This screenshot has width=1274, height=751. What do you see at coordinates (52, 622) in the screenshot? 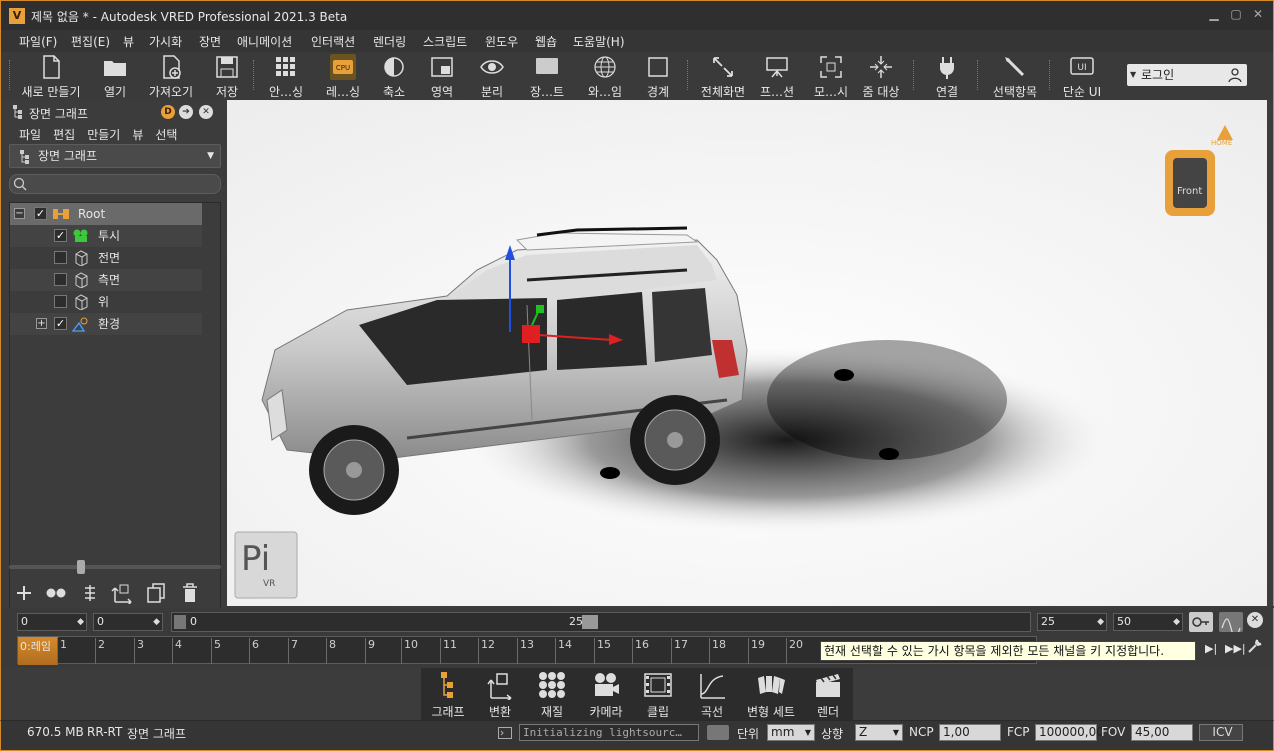
I see `time-start-field: 0 ◆` at bounding box center [52, 622].